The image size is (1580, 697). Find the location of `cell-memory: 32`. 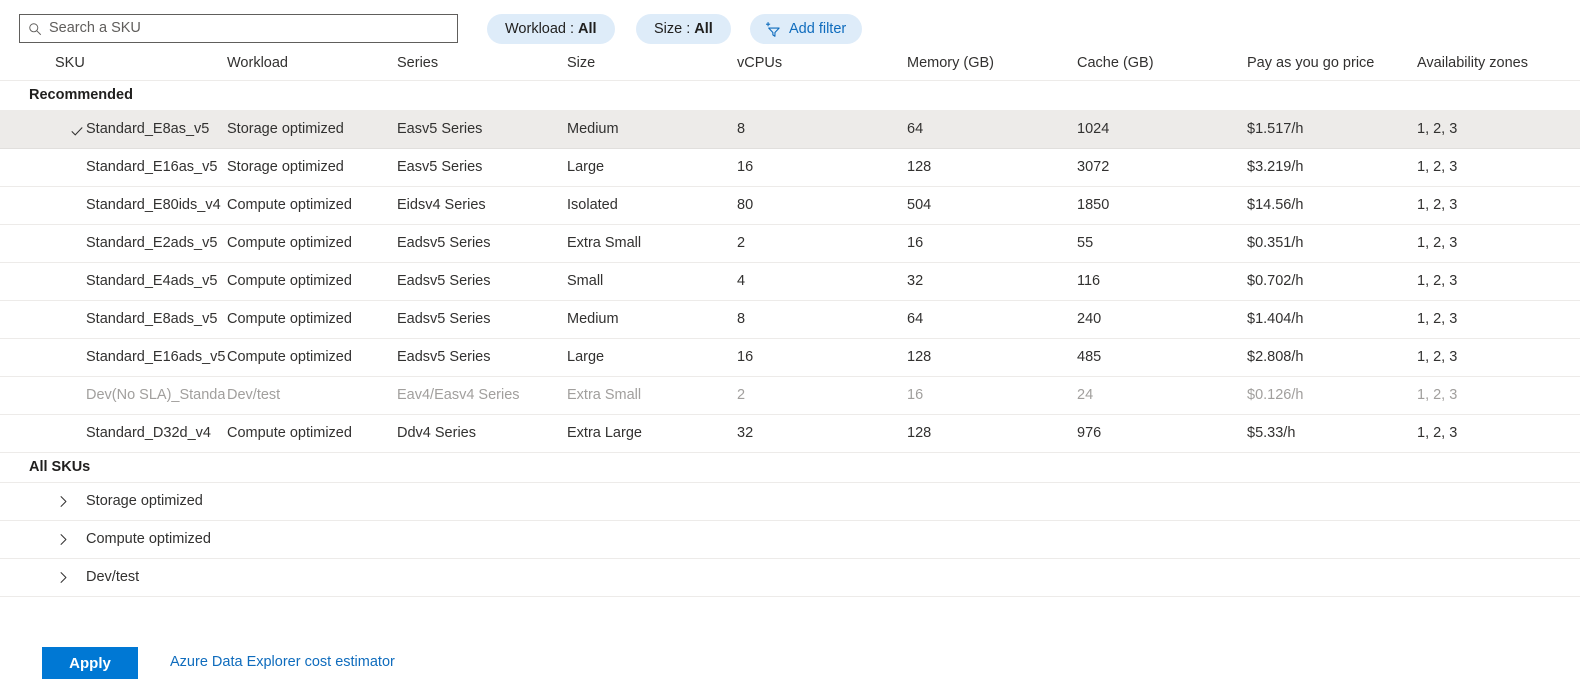

cell-memory: 32 is located at coordinates (915, 281).